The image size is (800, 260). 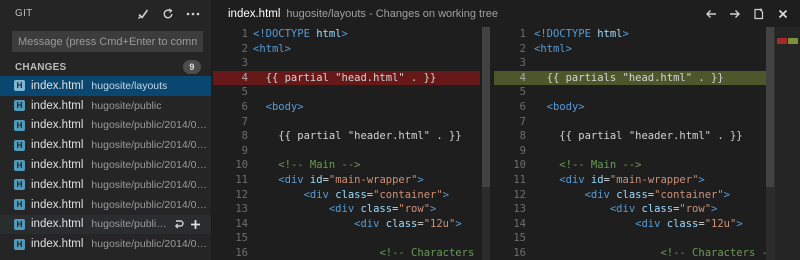 What do you see at coordinates (168, 14) in the screenshot?
I see `refresh-icon` at bounding box center [168, 14].